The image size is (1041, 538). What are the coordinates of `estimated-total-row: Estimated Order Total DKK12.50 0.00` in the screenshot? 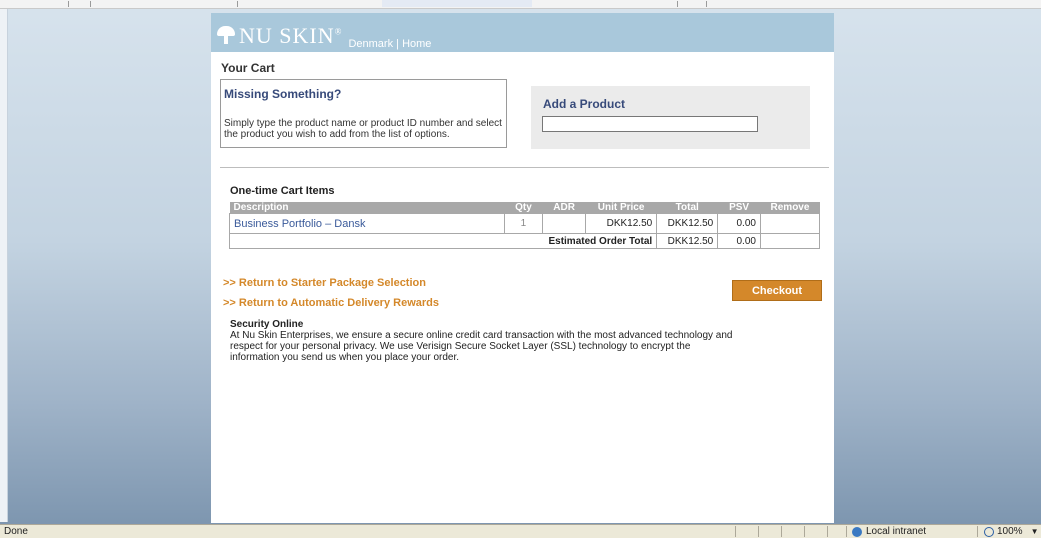 It's located at (524, 241).